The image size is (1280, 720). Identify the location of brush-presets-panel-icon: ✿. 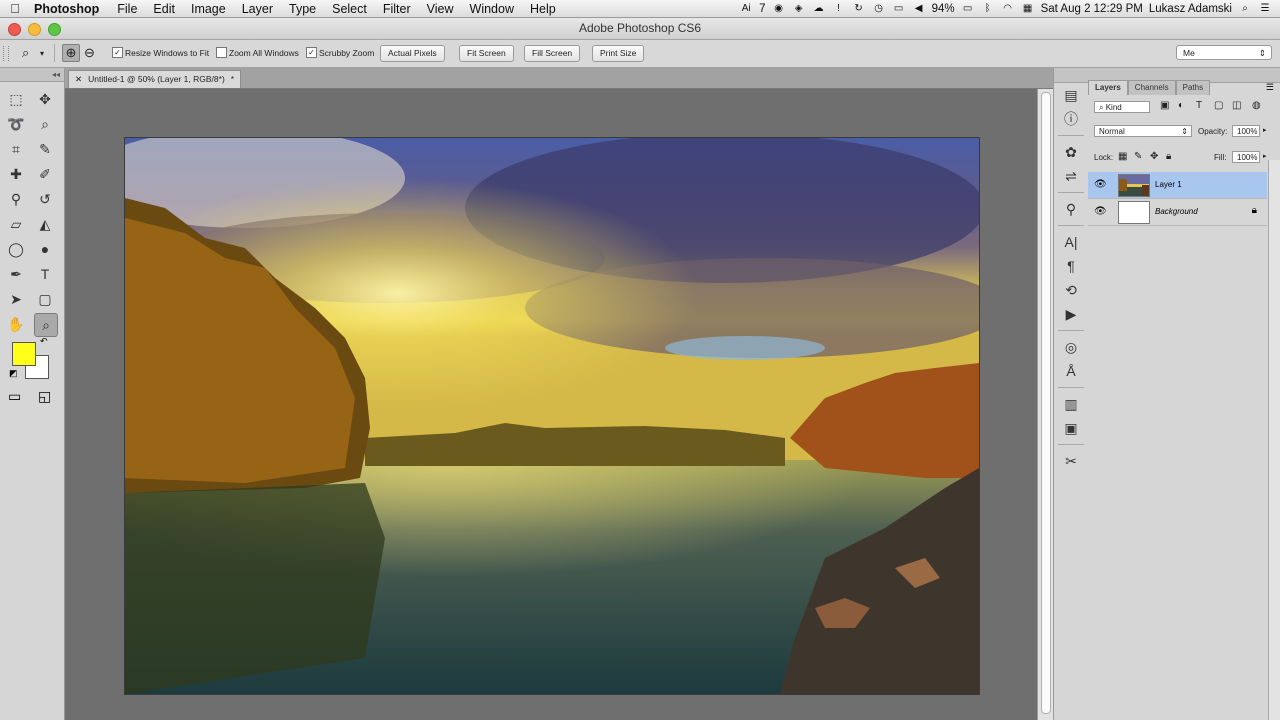
(1071, 152).